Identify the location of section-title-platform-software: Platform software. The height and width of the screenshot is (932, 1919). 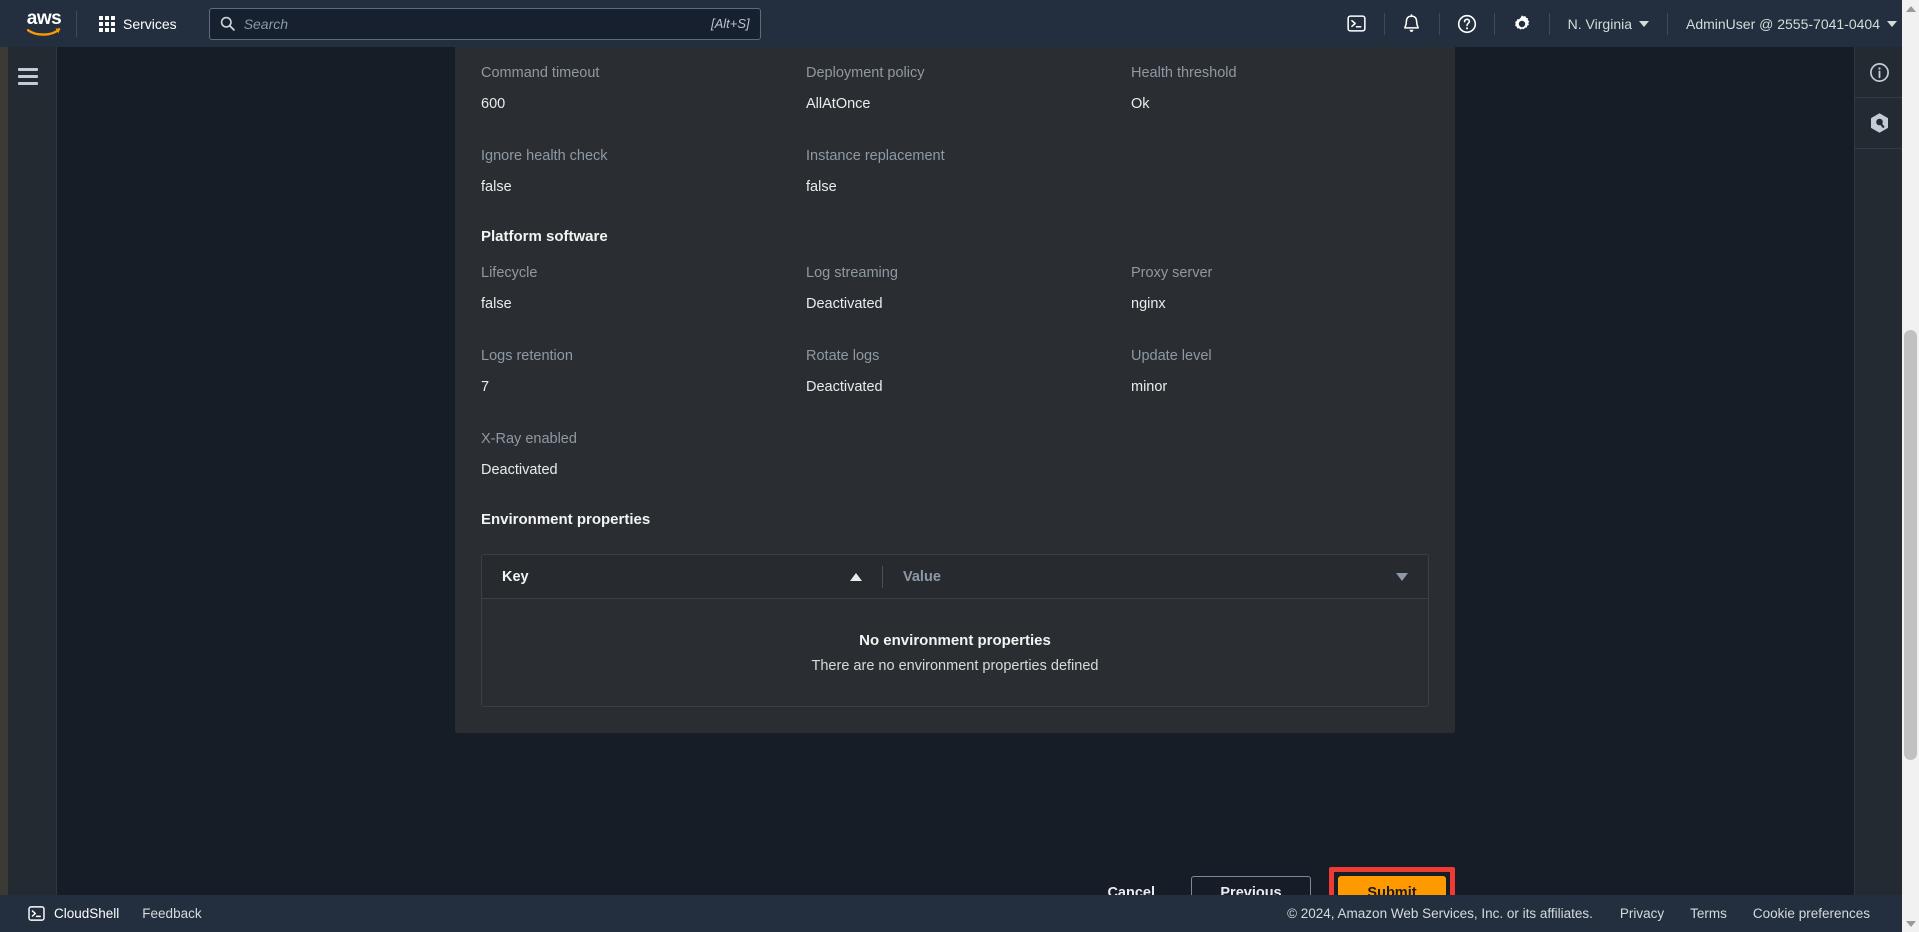
(544, 236).